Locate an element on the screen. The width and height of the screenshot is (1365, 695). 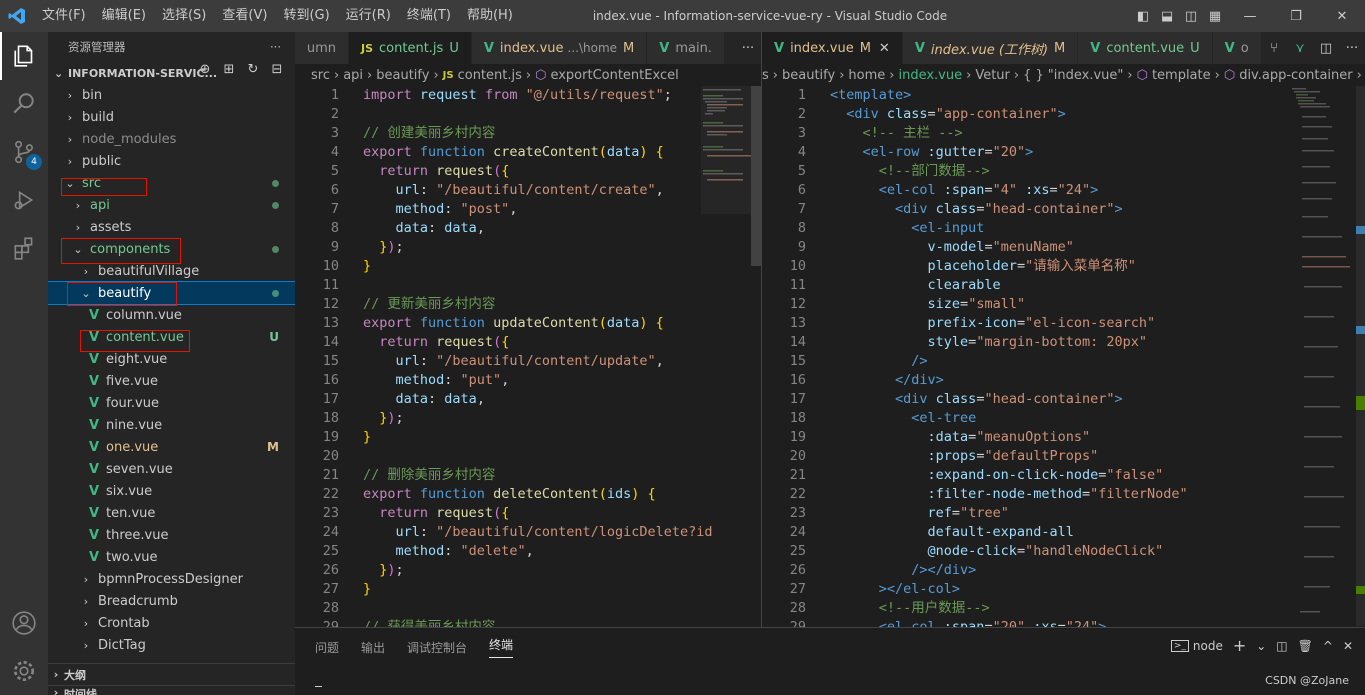
extensions-icon is located at coordinates (24, 248).